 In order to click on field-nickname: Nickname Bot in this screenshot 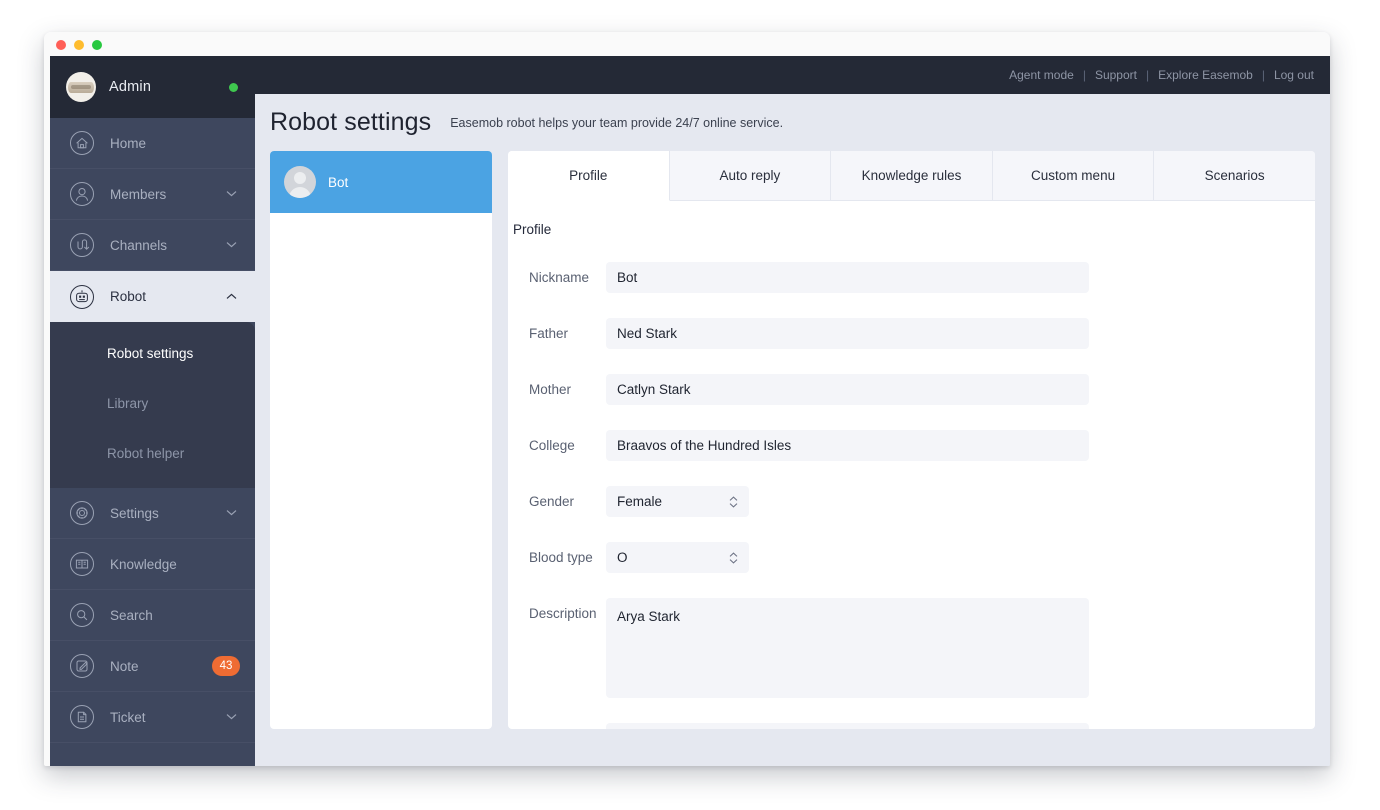, I will do `click(911, 277)`.